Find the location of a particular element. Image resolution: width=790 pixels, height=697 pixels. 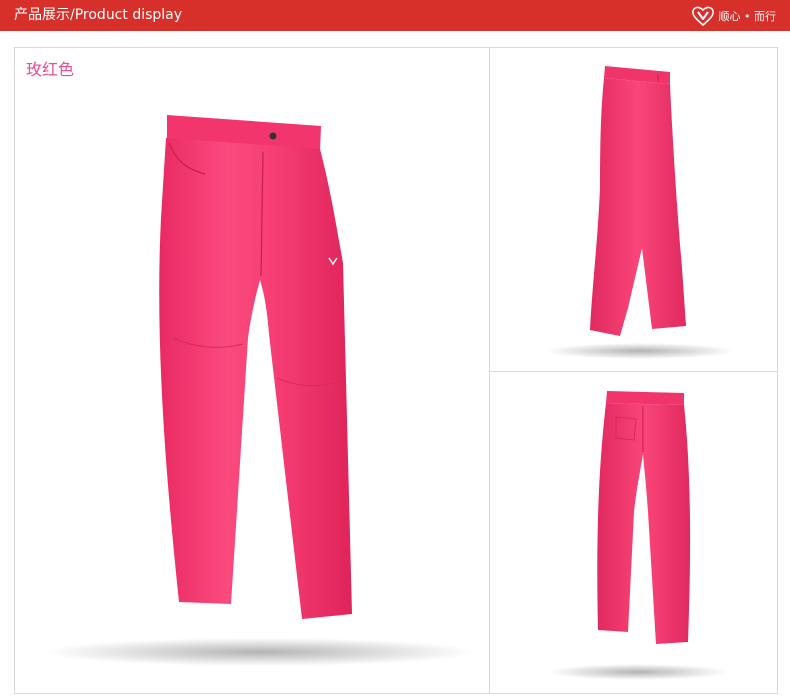

brand-slogan: 顺心 • 而行 is located at coordinates (747, 16).